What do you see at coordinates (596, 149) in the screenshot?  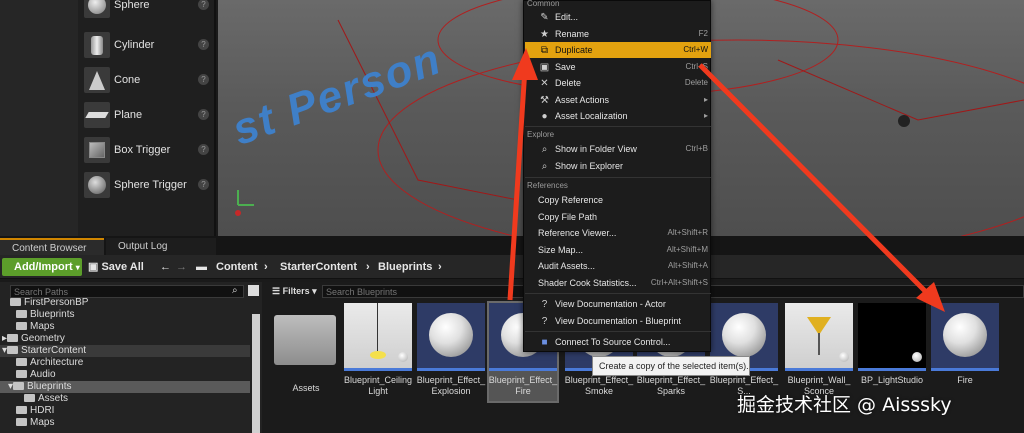 I see `menu-item-label: Show in Folder View` at bounding box center [596, 149].